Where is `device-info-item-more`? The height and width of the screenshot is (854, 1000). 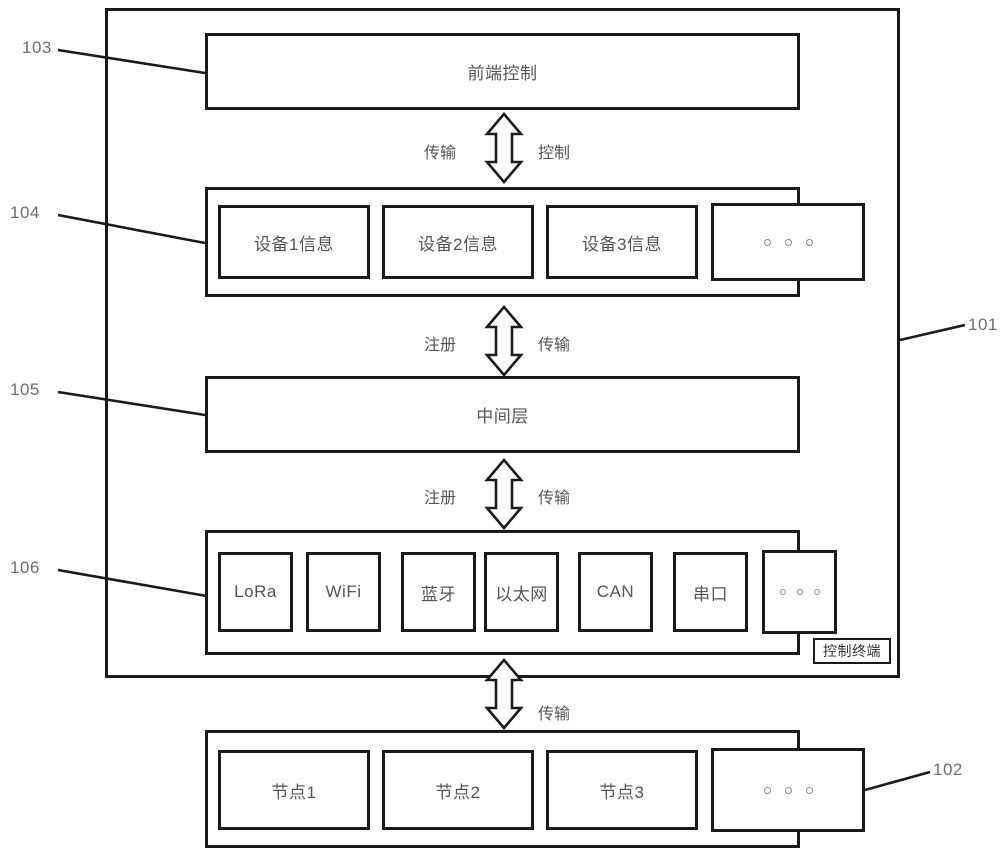 device-info-item-more is located at coordinates (788, 242).